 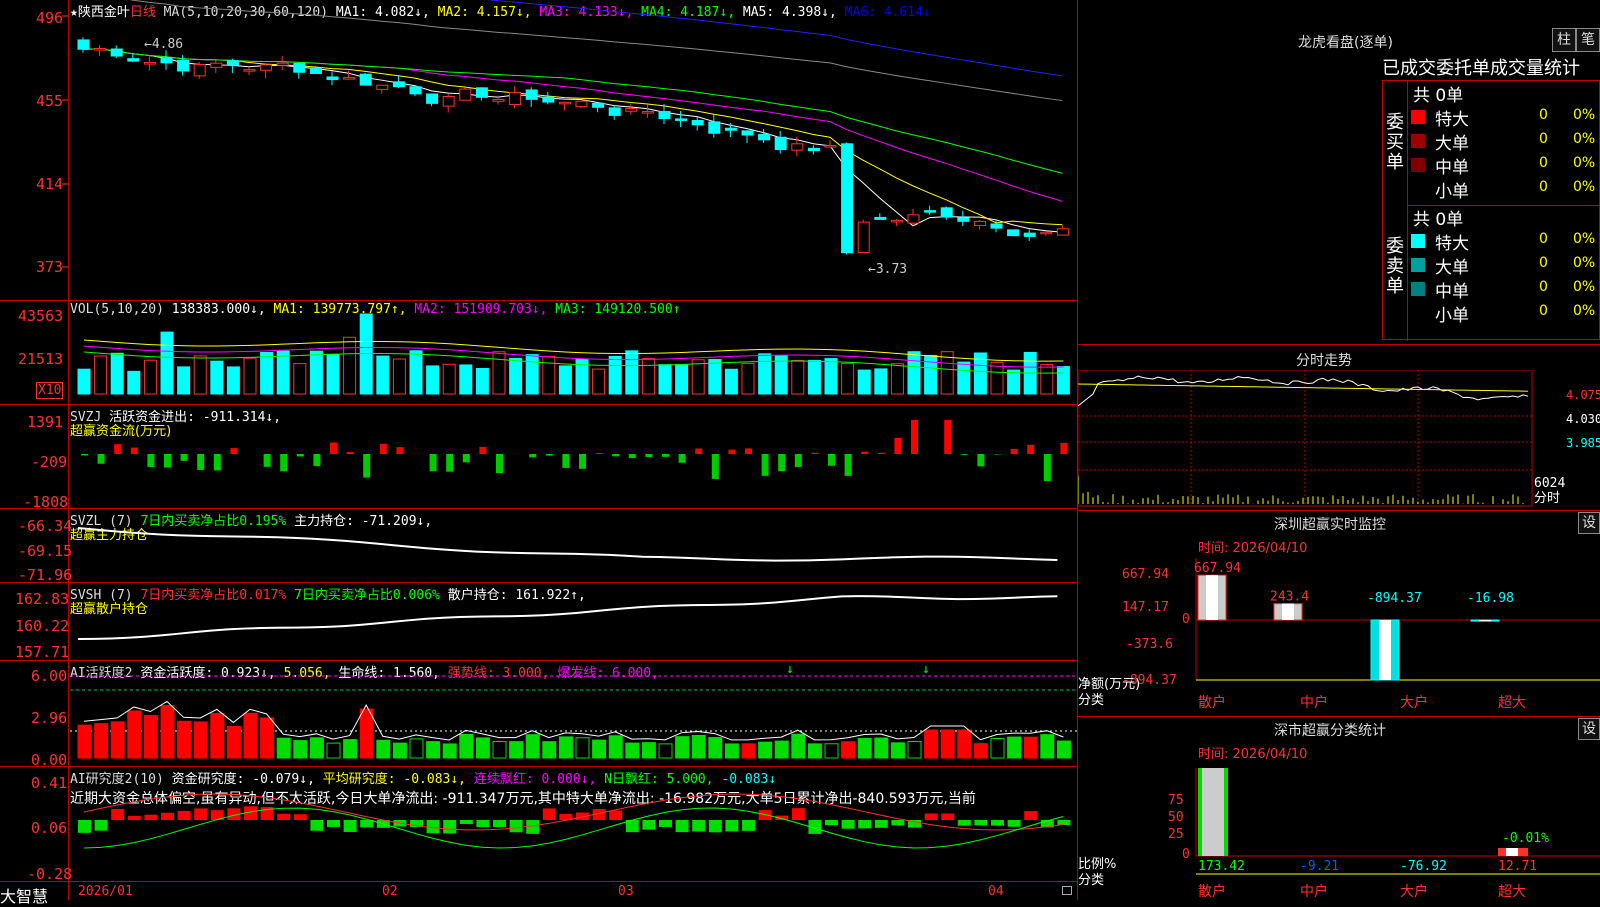 I want to click on sz-class-settings-button: 设, so click(x=1589, y=729).